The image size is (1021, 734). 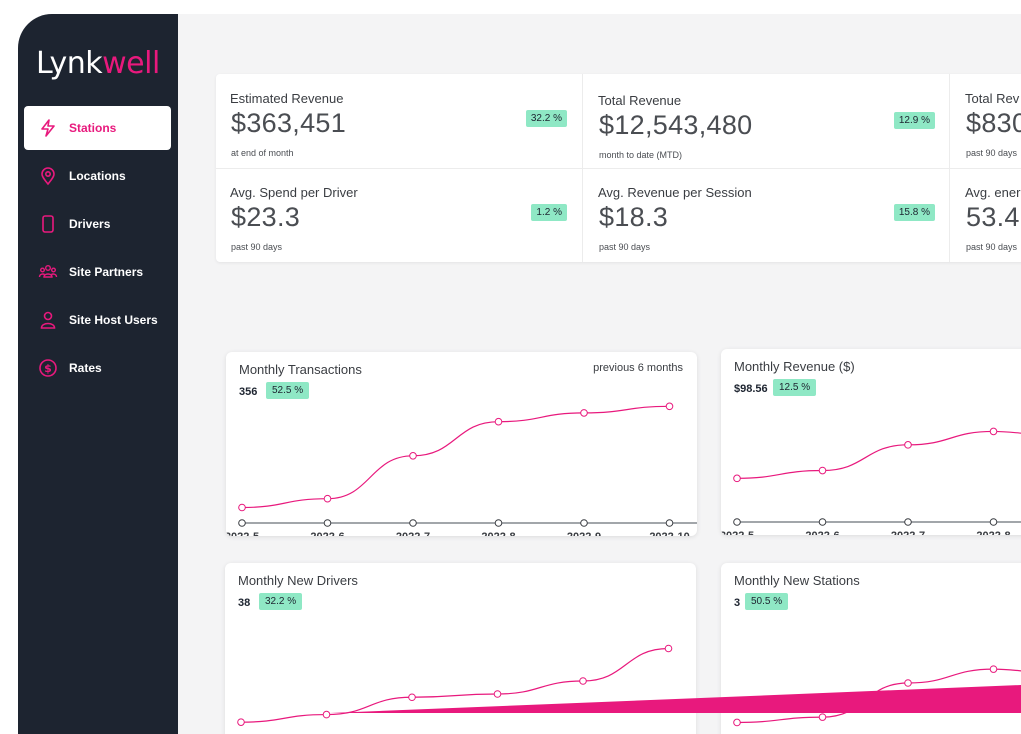 What do you see at coordinates (908, 532) in the screenshot?
I see `x-tick-label: 2022-7` at bounding box center [908, 532].